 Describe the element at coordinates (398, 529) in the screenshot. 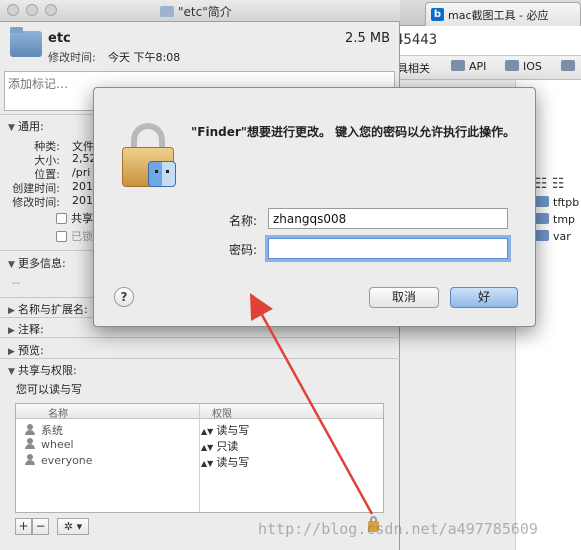

I see `watermark: http://blog.csdn.net/a497785609` at that location.